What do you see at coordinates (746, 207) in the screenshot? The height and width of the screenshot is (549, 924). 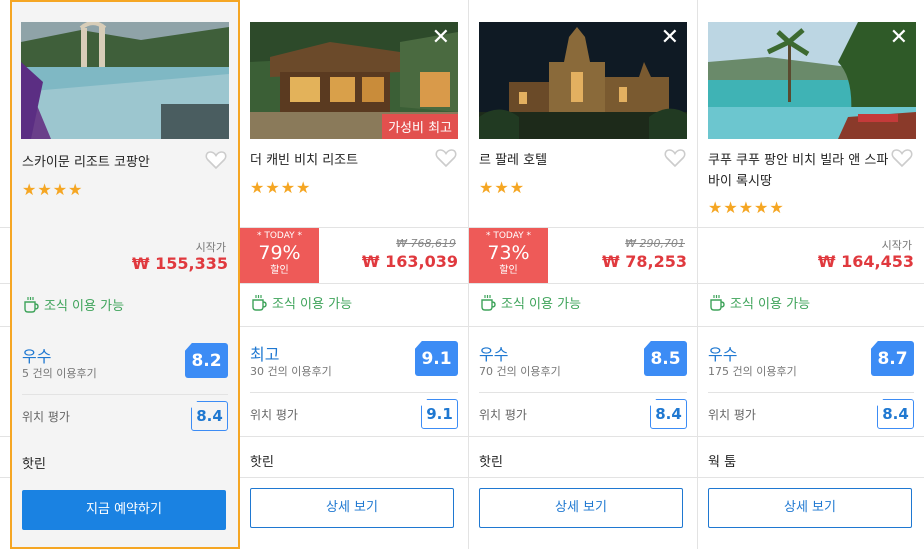 I see `star-rating: ★★★★★` at bounding box center [746, 207].